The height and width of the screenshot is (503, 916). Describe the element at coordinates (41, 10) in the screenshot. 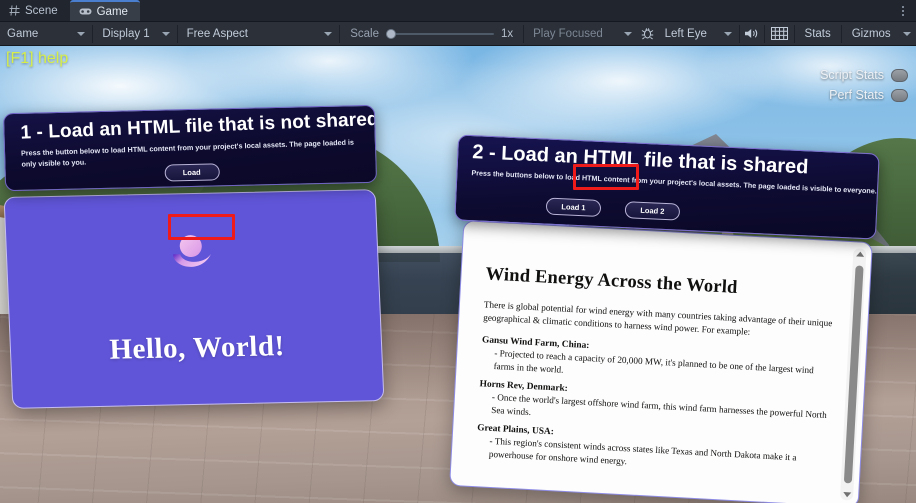

I see `tab-scene-label: Scene` at that location.